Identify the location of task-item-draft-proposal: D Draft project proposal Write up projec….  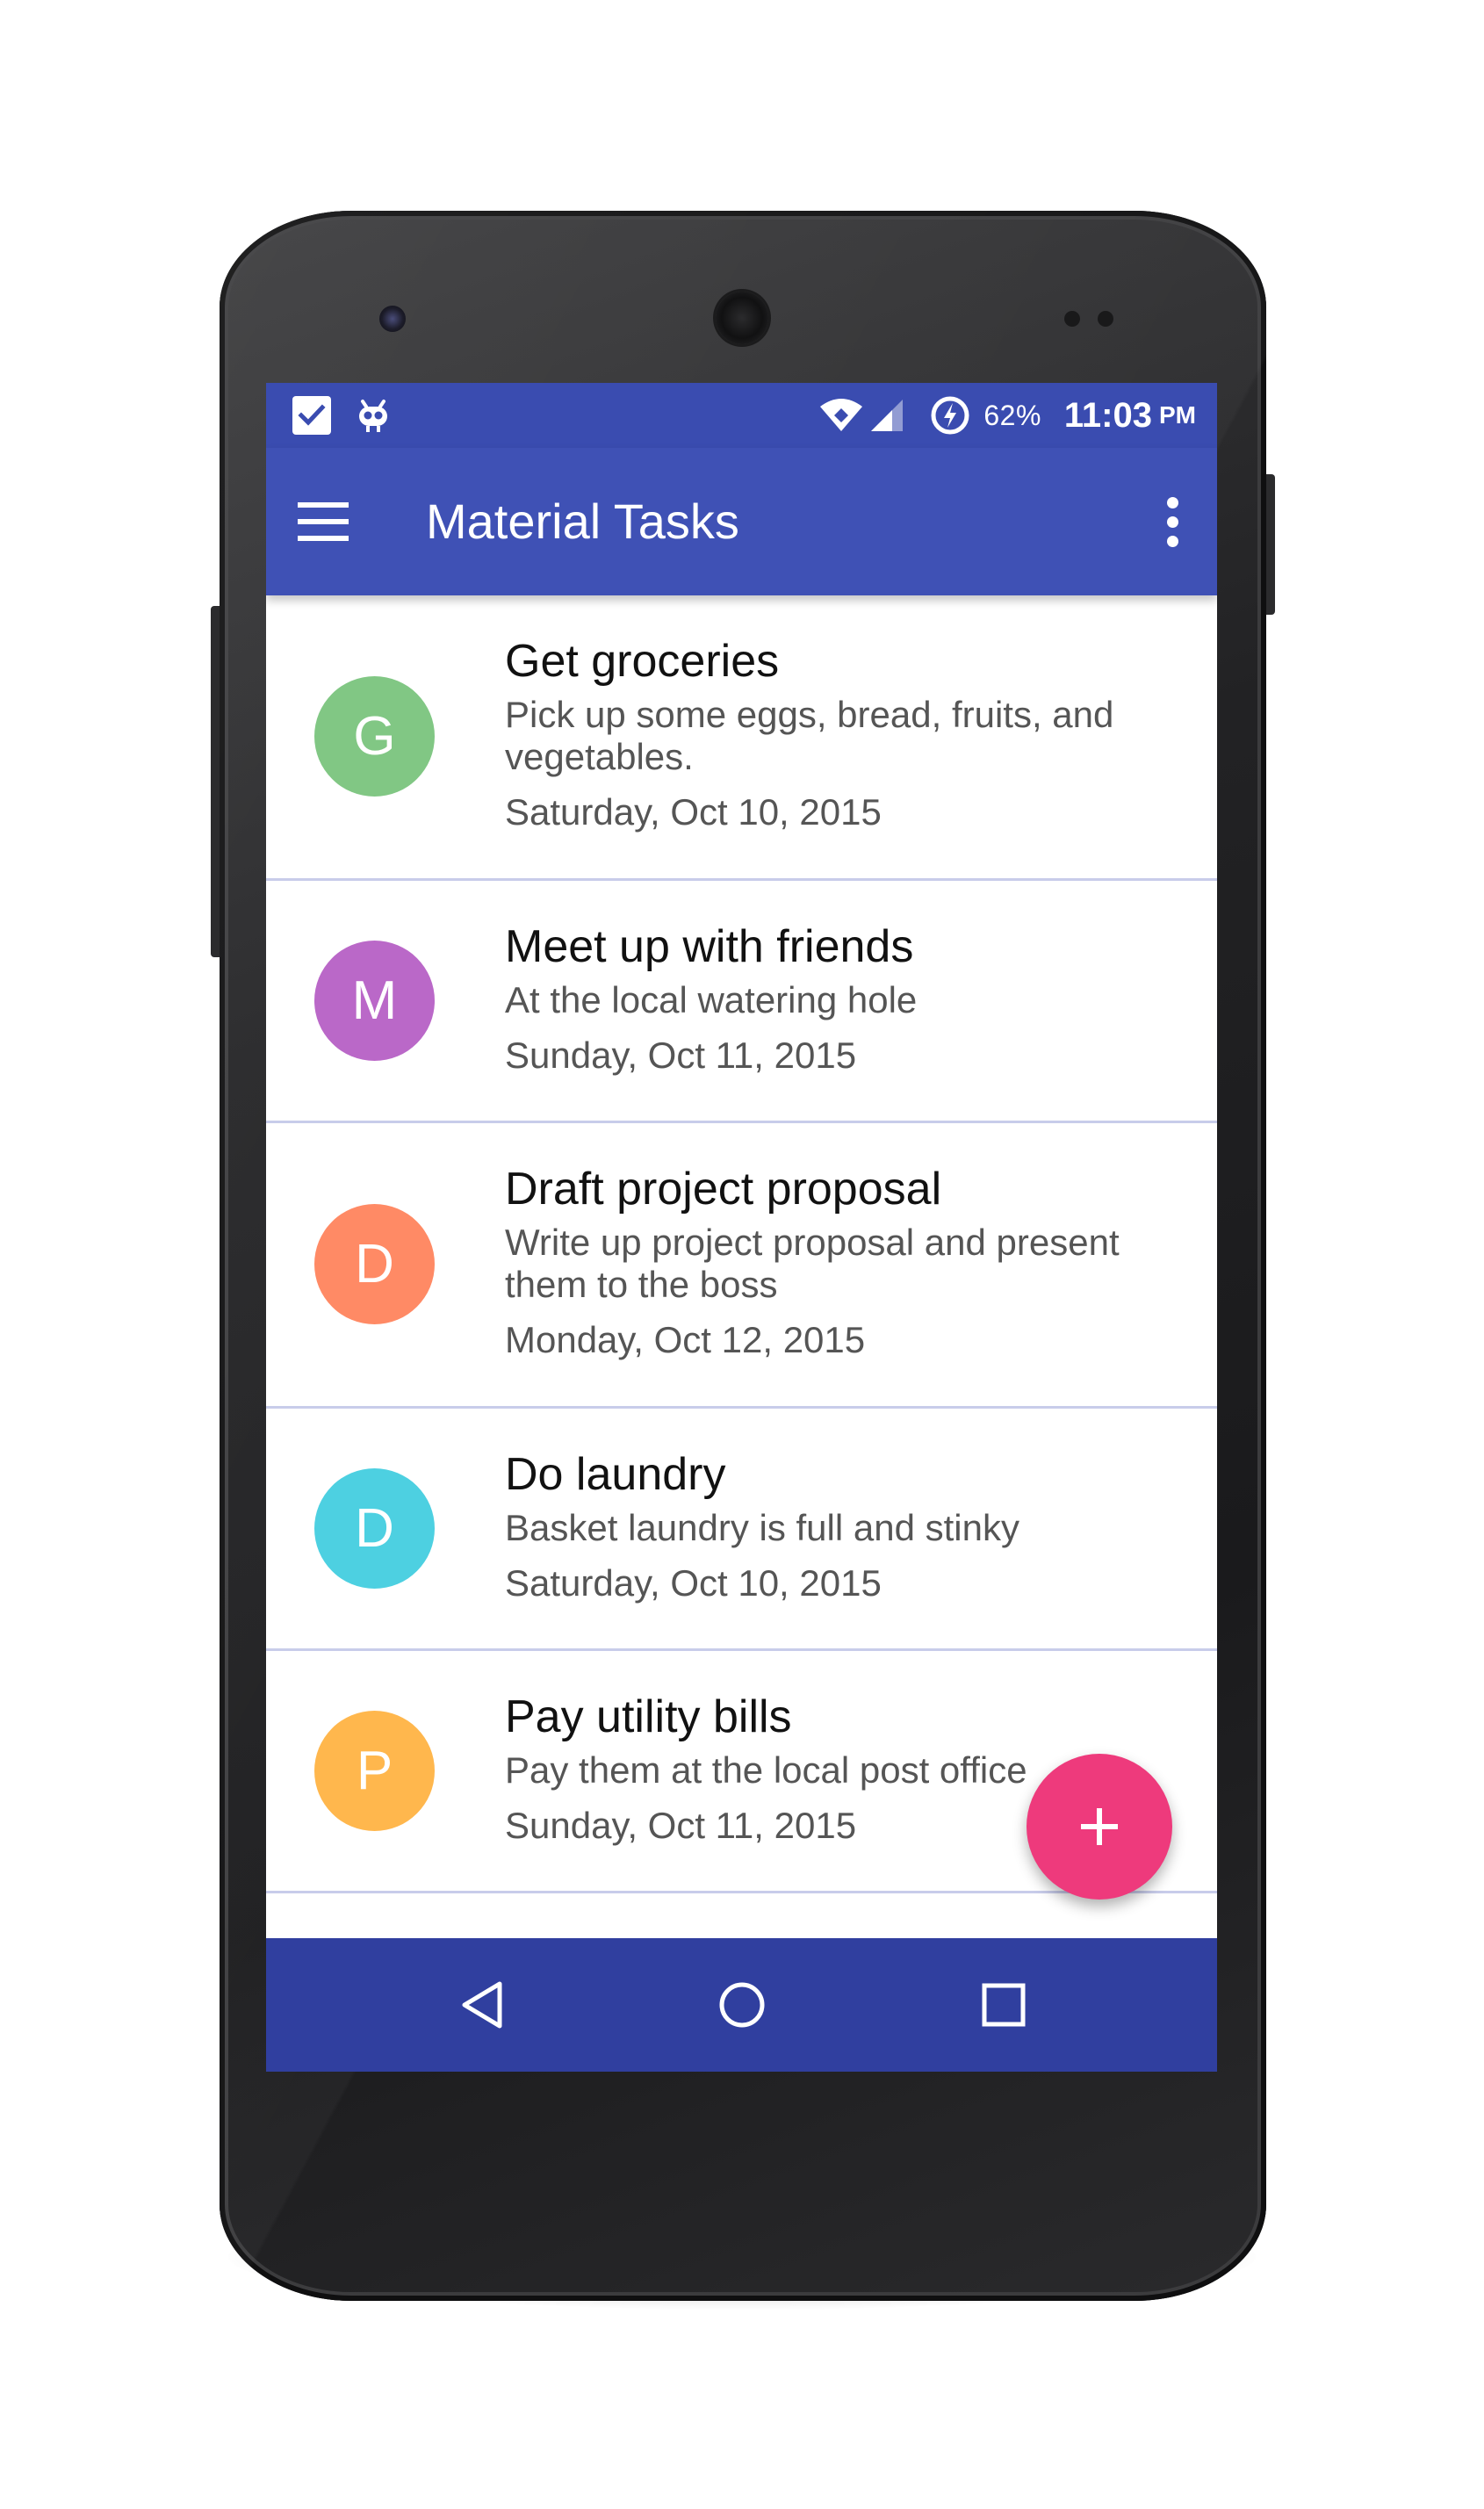
(741, 1266).